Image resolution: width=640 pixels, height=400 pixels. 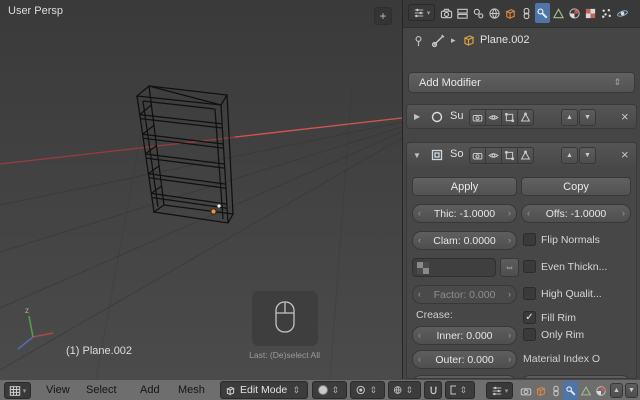 I want to click on viewport-shading-dropdown: ⇕, so click(x=329, y=390).